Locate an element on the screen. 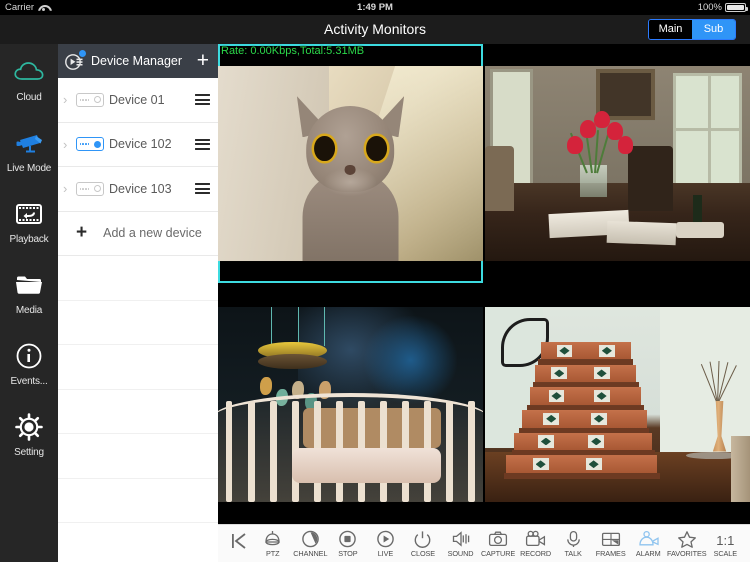  device-list-item: › Device 102 is located at coordinates (138, 144).